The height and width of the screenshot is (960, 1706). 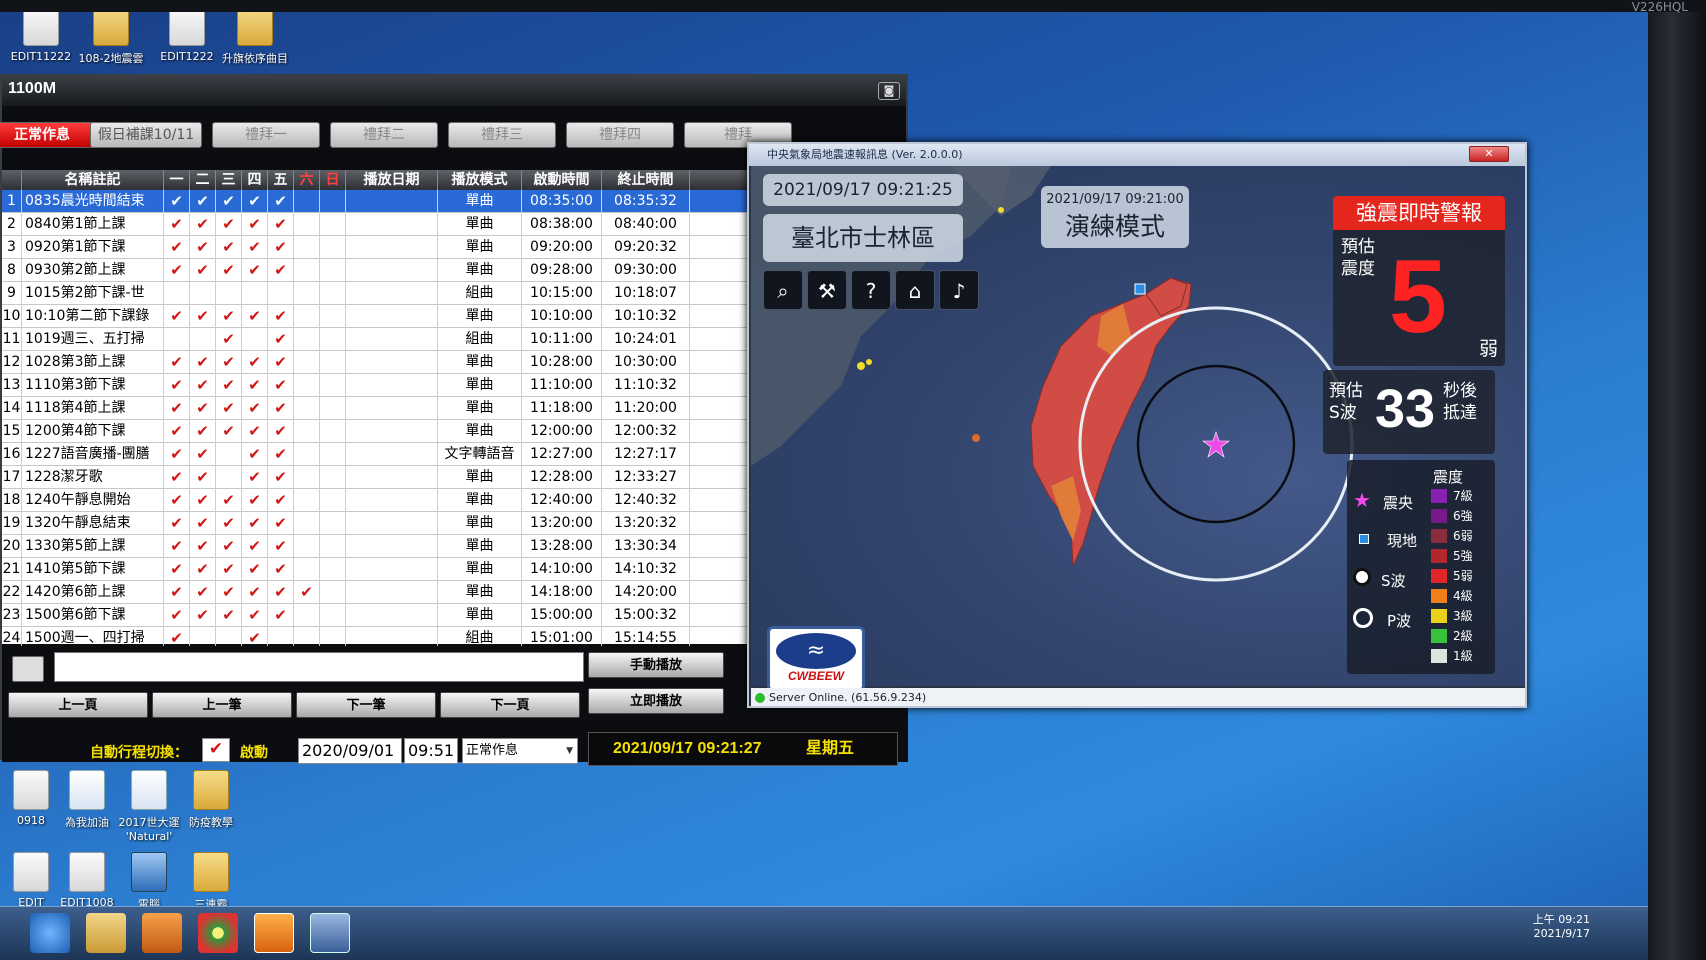 What do you see at coordinates (255, 180) in the screenshot?
I see `column-header: 四` at bounding box center [255, 180].